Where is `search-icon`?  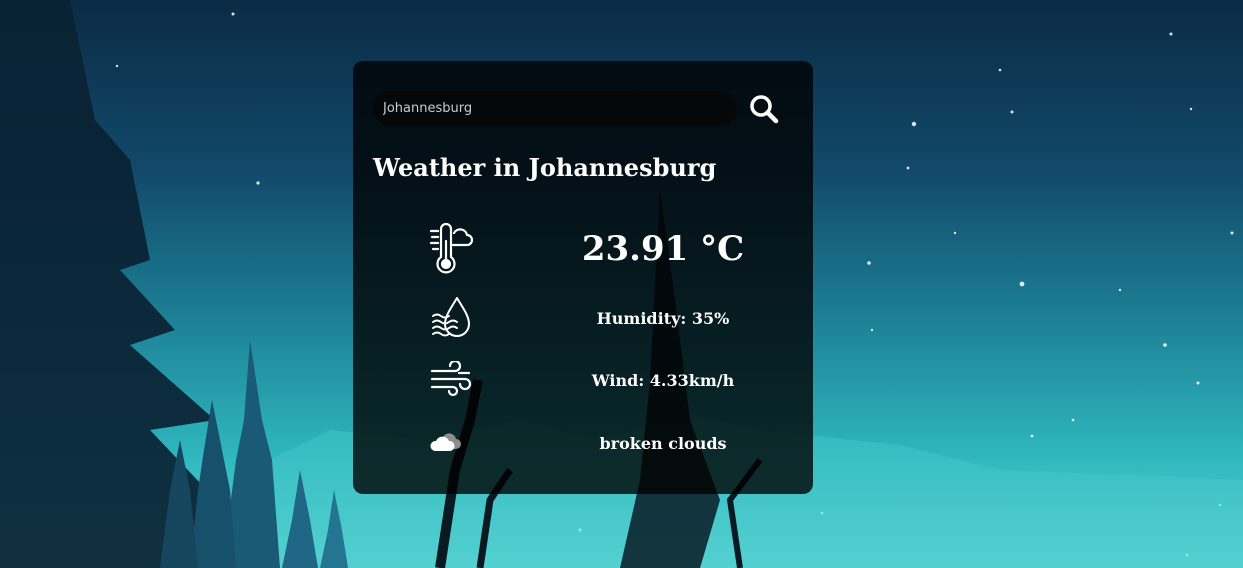 search-icon is located at coordinates (764, 109).